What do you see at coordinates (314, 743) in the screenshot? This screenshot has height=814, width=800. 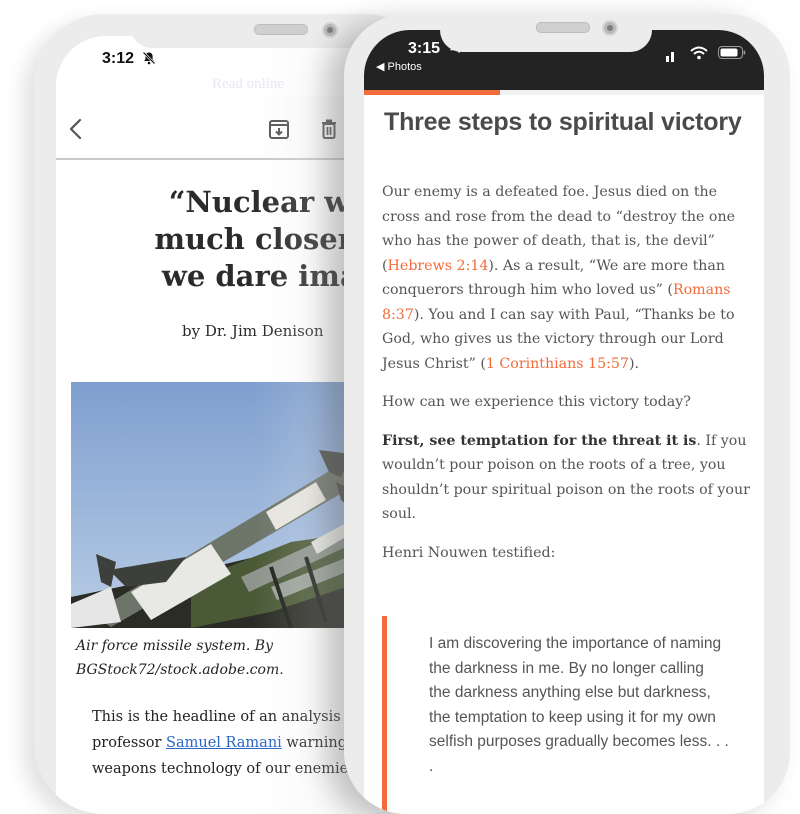 I see `body-text: warning` at bounding box center [314, 743].